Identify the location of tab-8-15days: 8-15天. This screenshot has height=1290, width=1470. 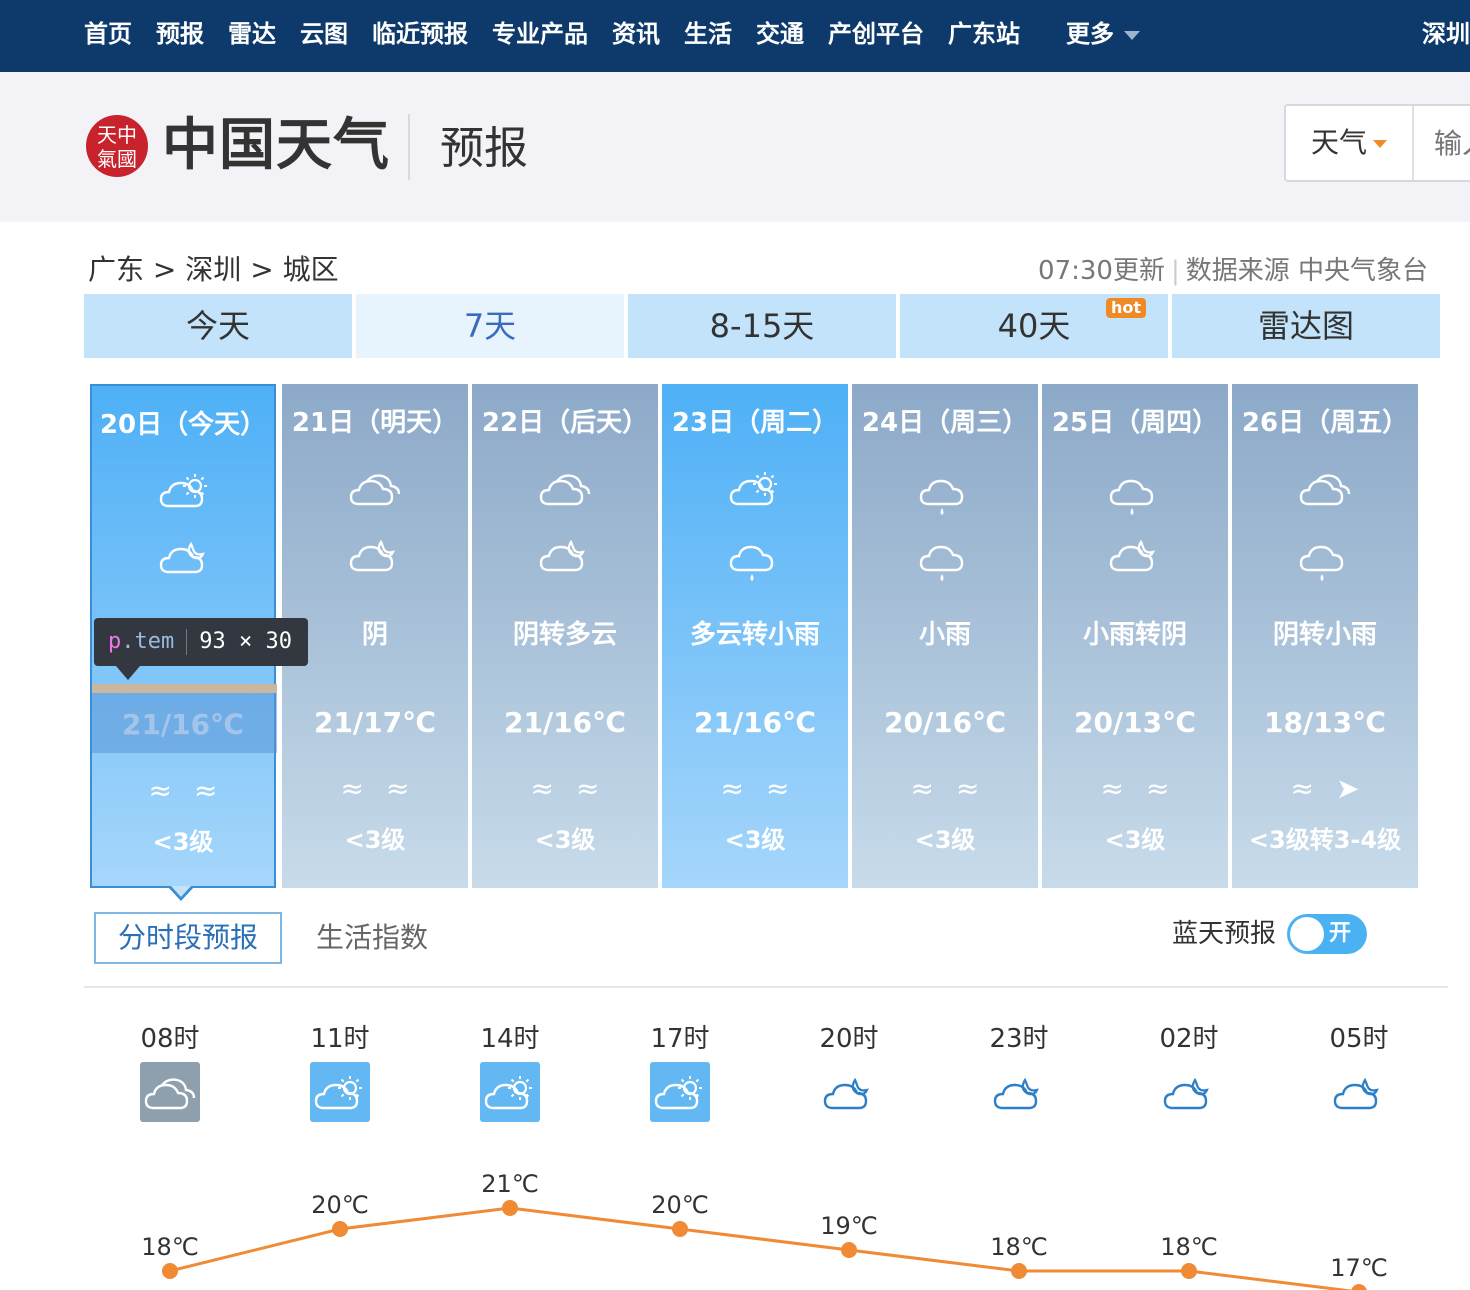
(762, 326).